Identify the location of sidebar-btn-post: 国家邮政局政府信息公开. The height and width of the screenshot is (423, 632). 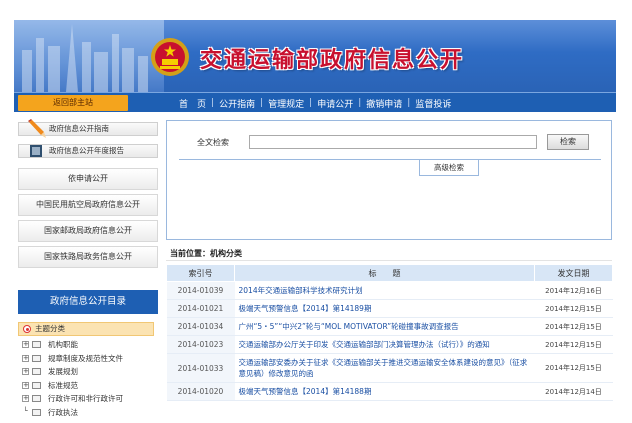
(88, 231).